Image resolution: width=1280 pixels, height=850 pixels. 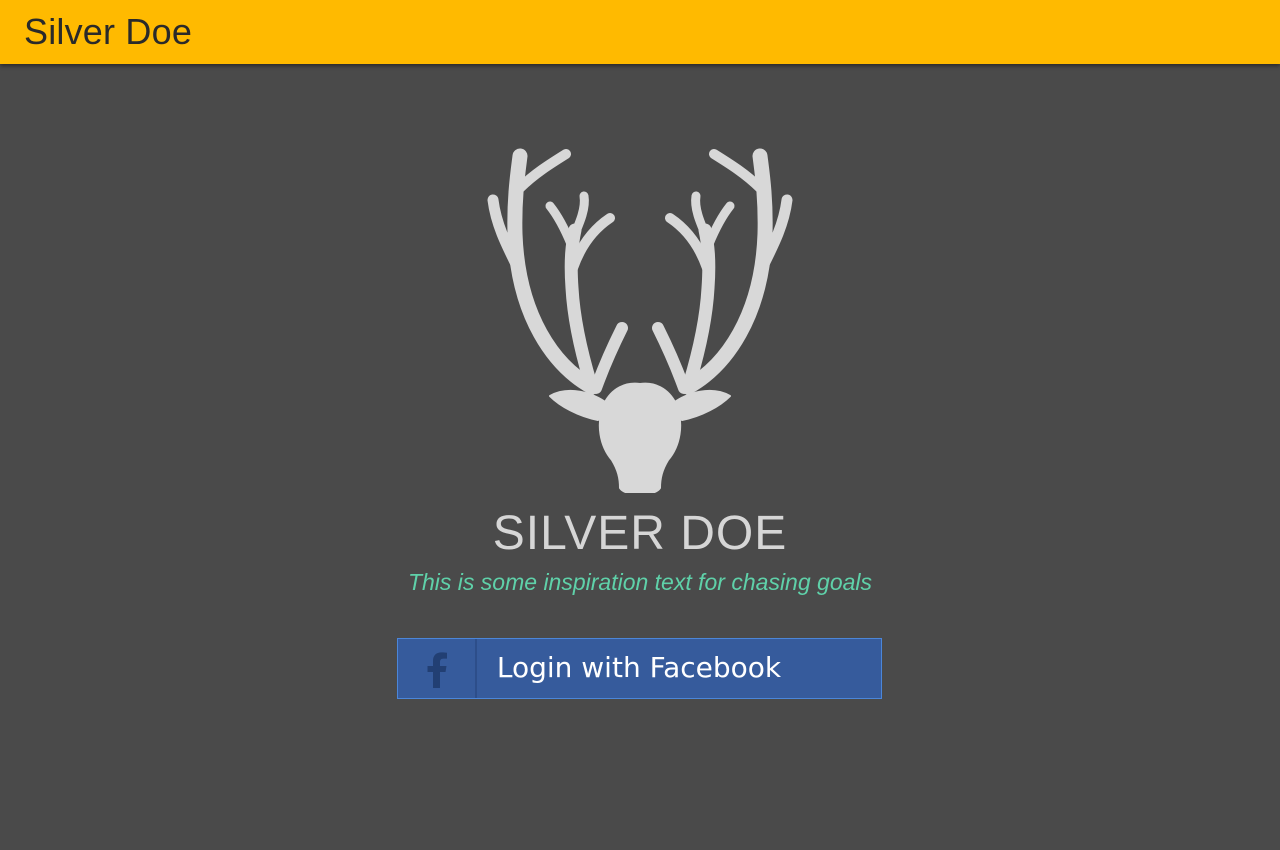 I want to click on facebook-login-label: Login with Facebook, so click(x=639, y=667).